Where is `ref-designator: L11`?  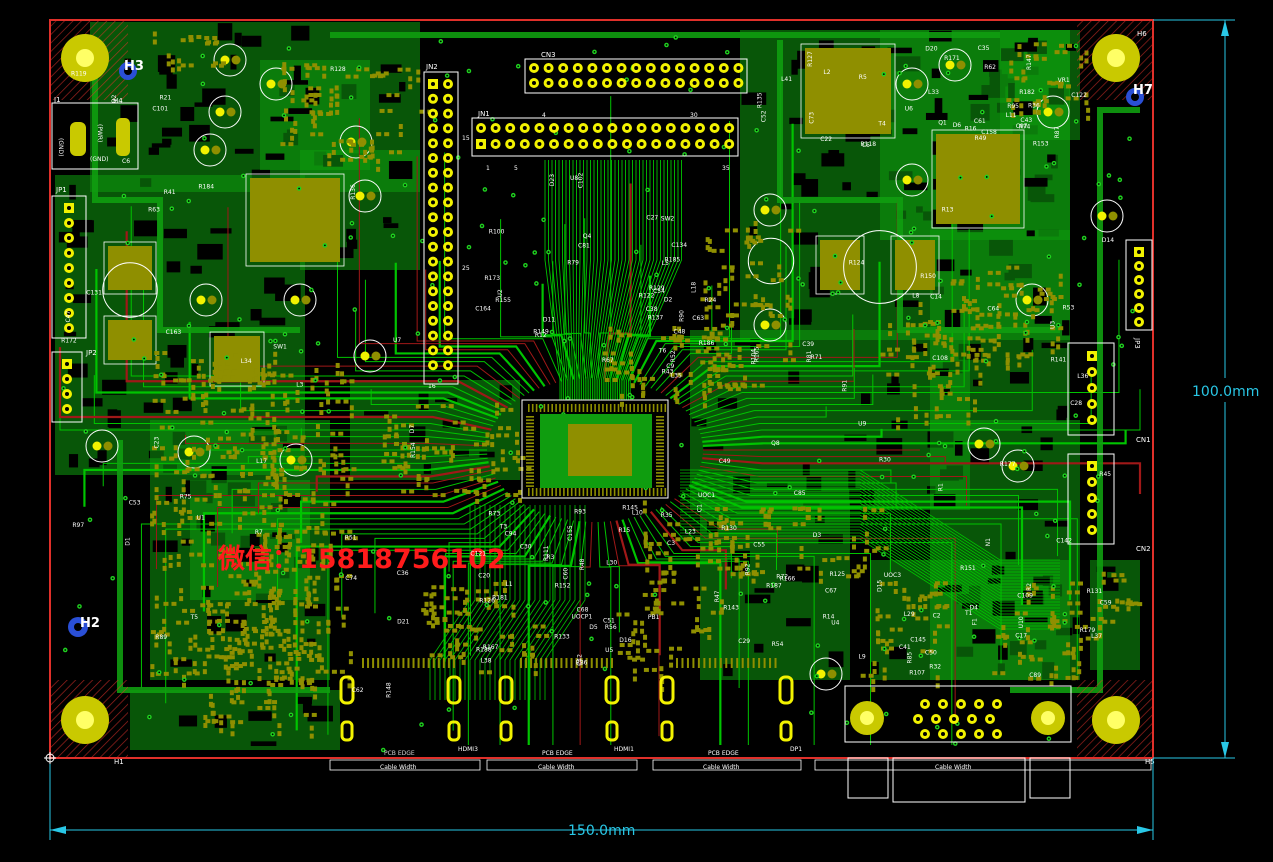
ref-designator: L11 is located at coordinates (1011, 115).